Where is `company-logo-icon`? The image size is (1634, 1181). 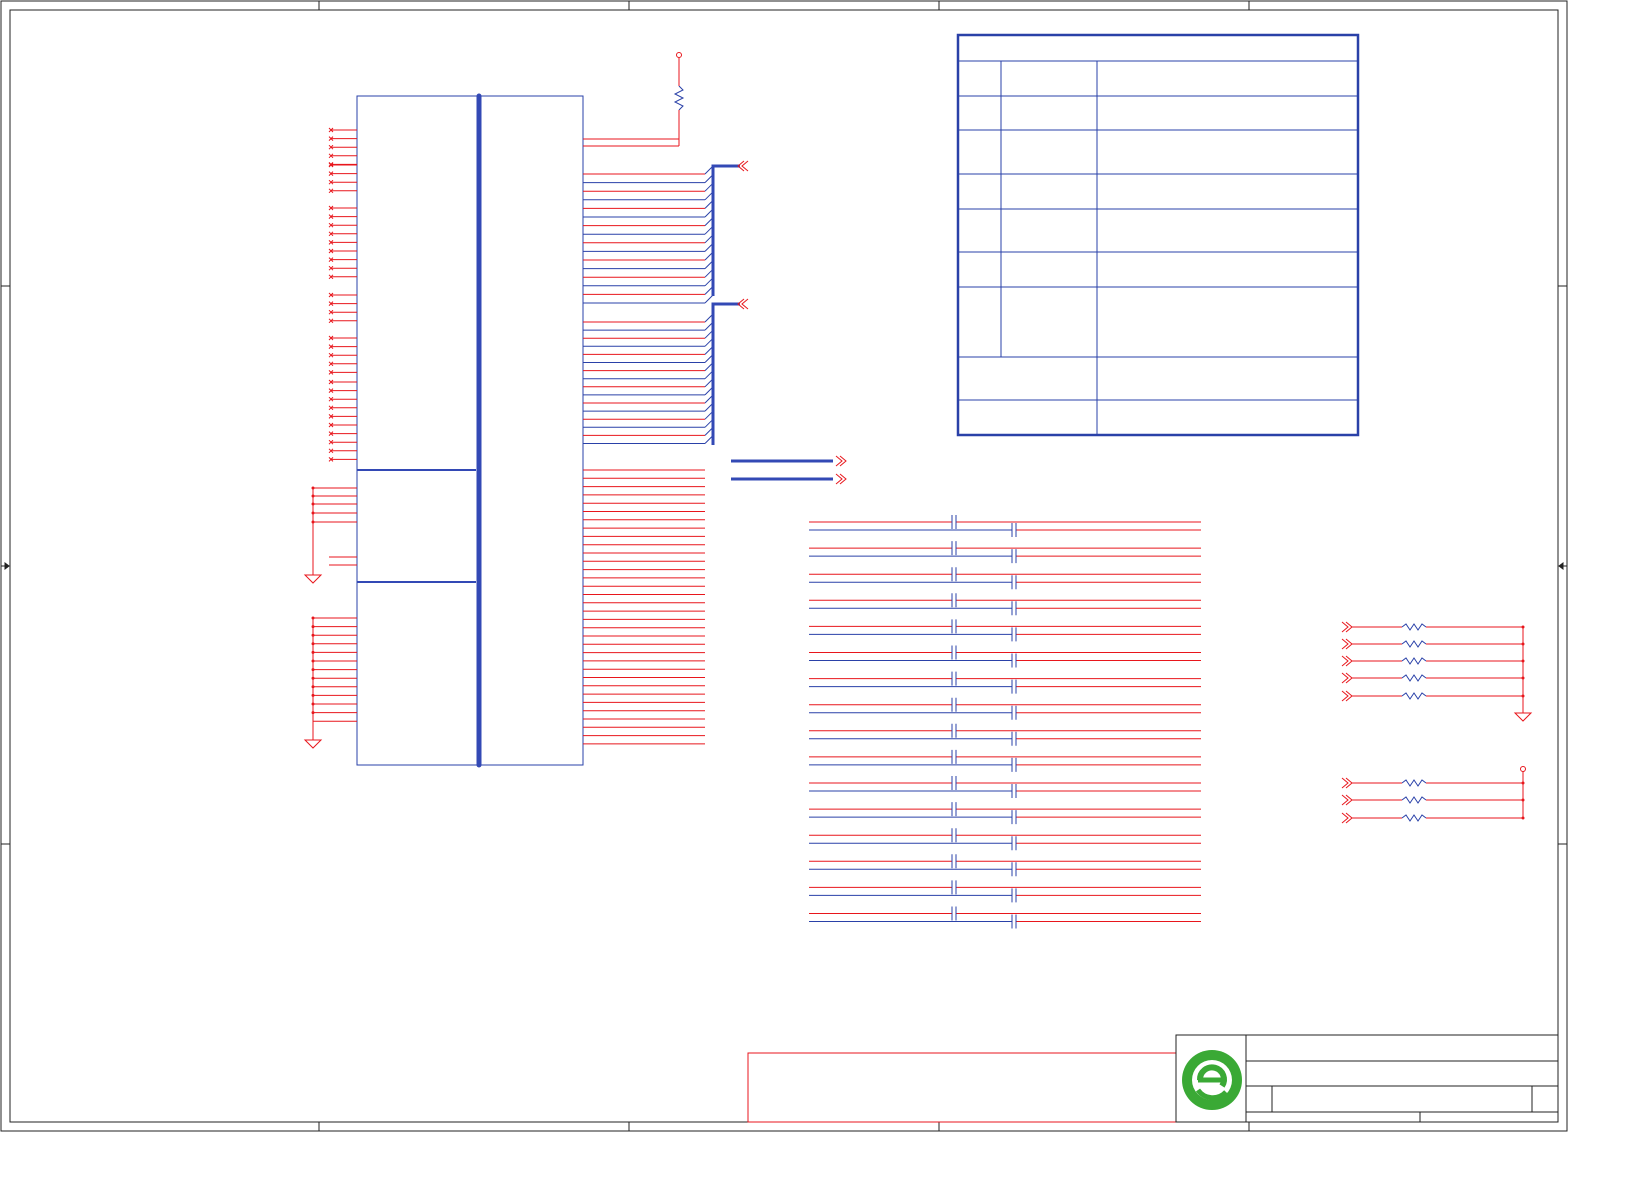 company-logo-icon is located at coordinates (1212, 1080).